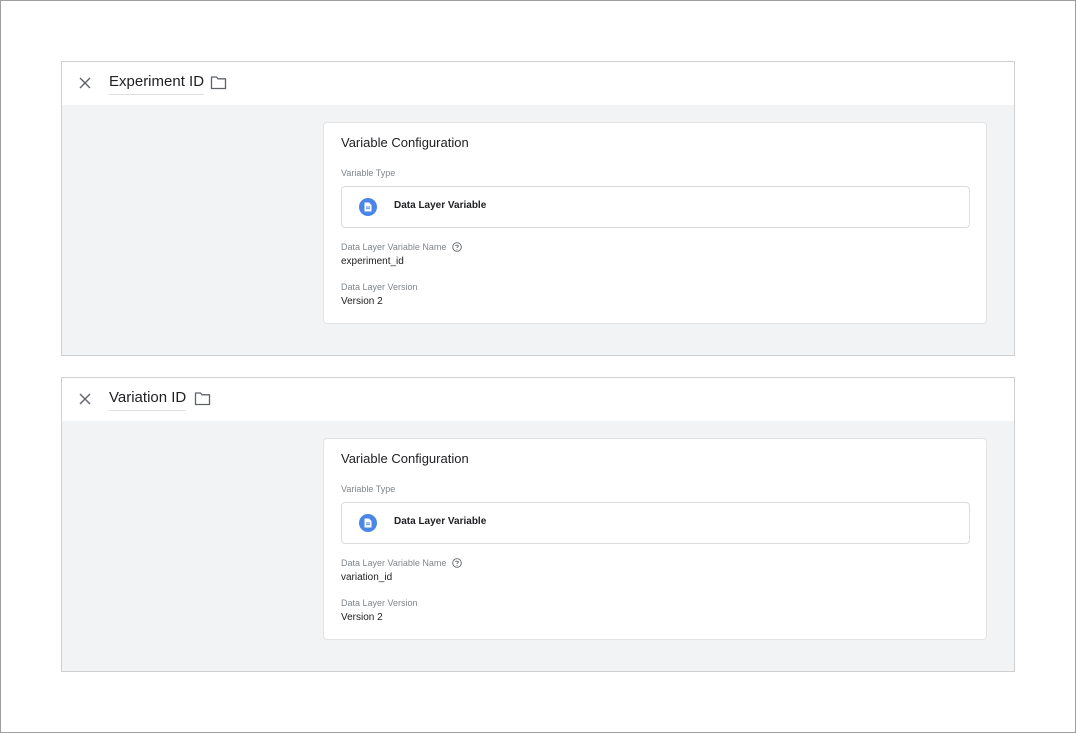 This screenshot has height=733, width=1076. Describe the element at coordinates (538, 83) in the screenshot. I see `panel-header: Experiment ID` at that location.